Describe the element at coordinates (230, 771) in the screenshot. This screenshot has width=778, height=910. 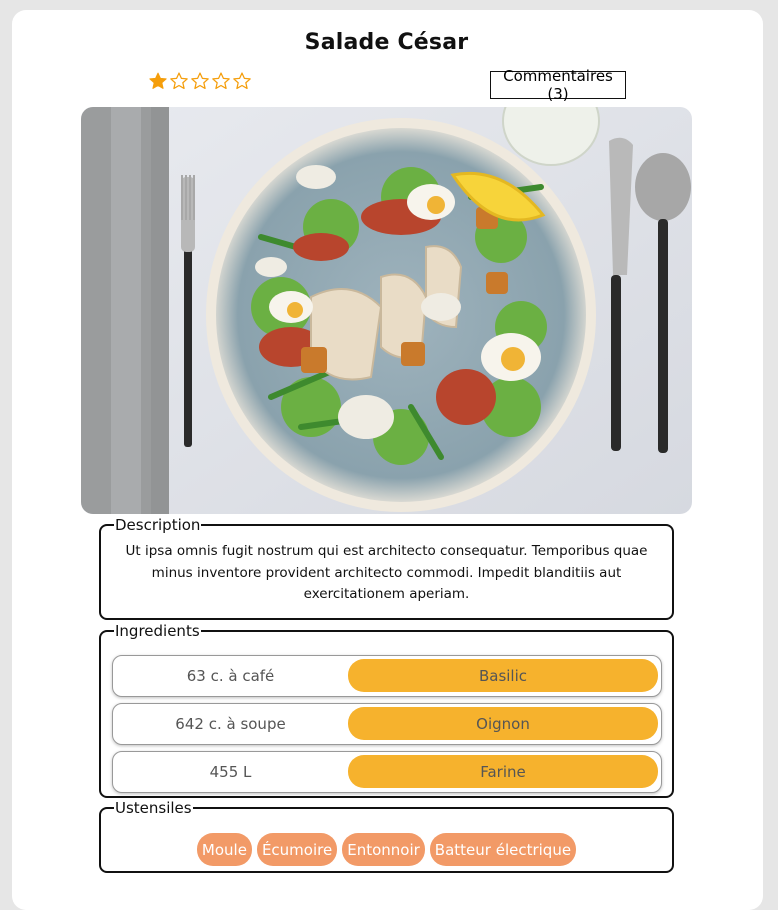
I see `ingredient-quantity: 455 L` at that location.